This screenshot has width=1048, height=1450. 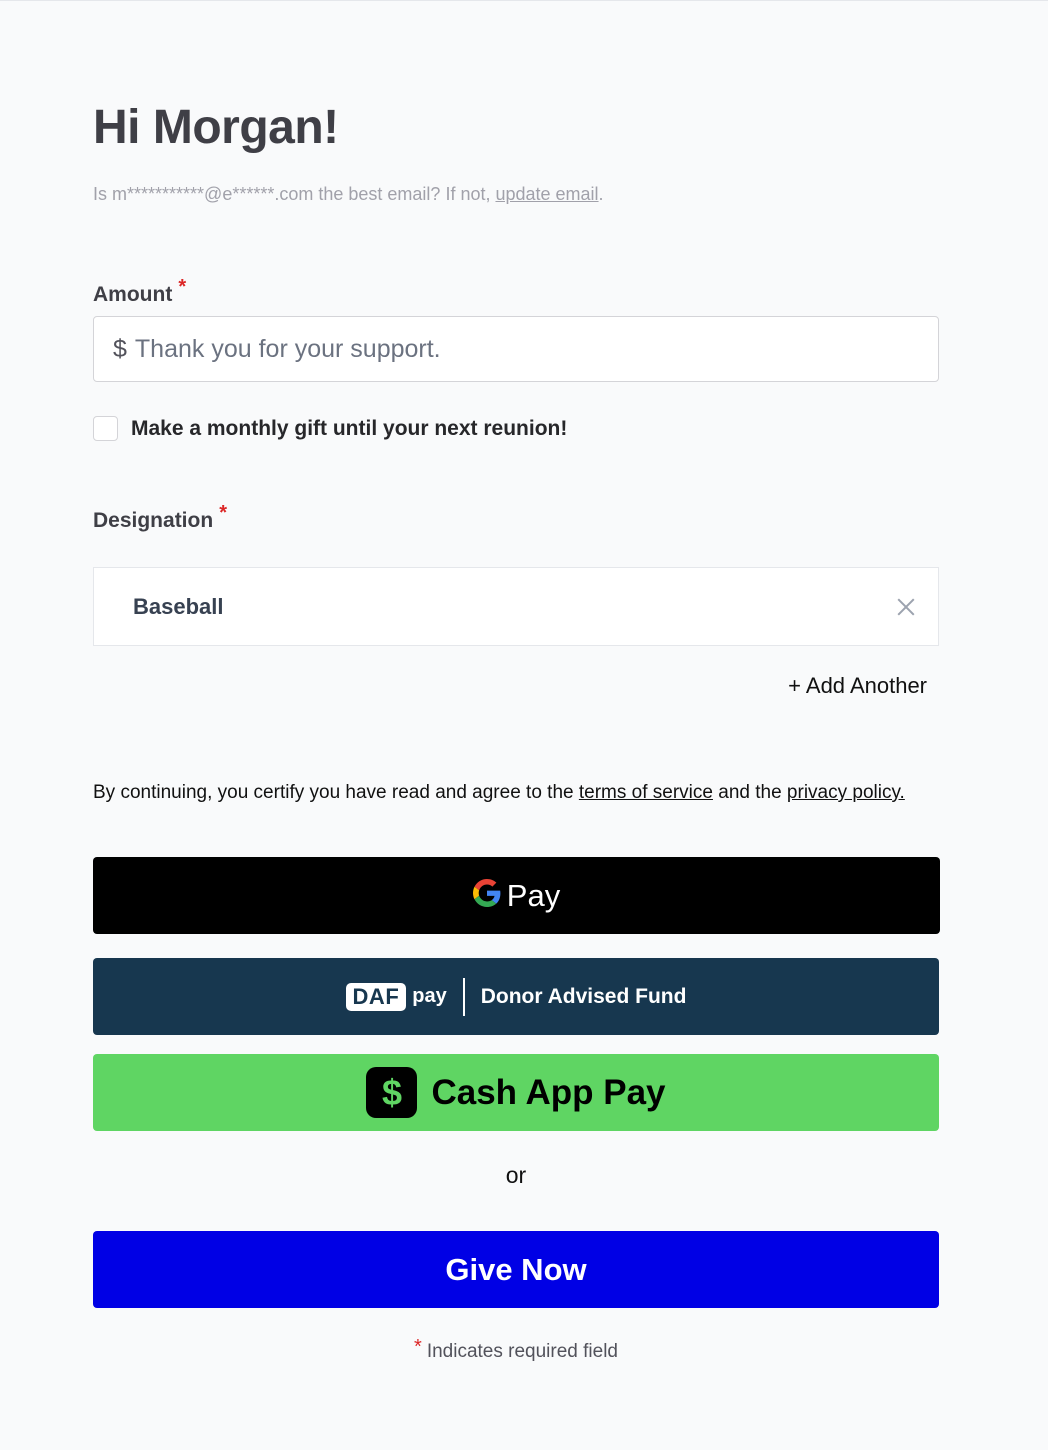 I want to click on google-g-icon, so click(x=486, y=895).